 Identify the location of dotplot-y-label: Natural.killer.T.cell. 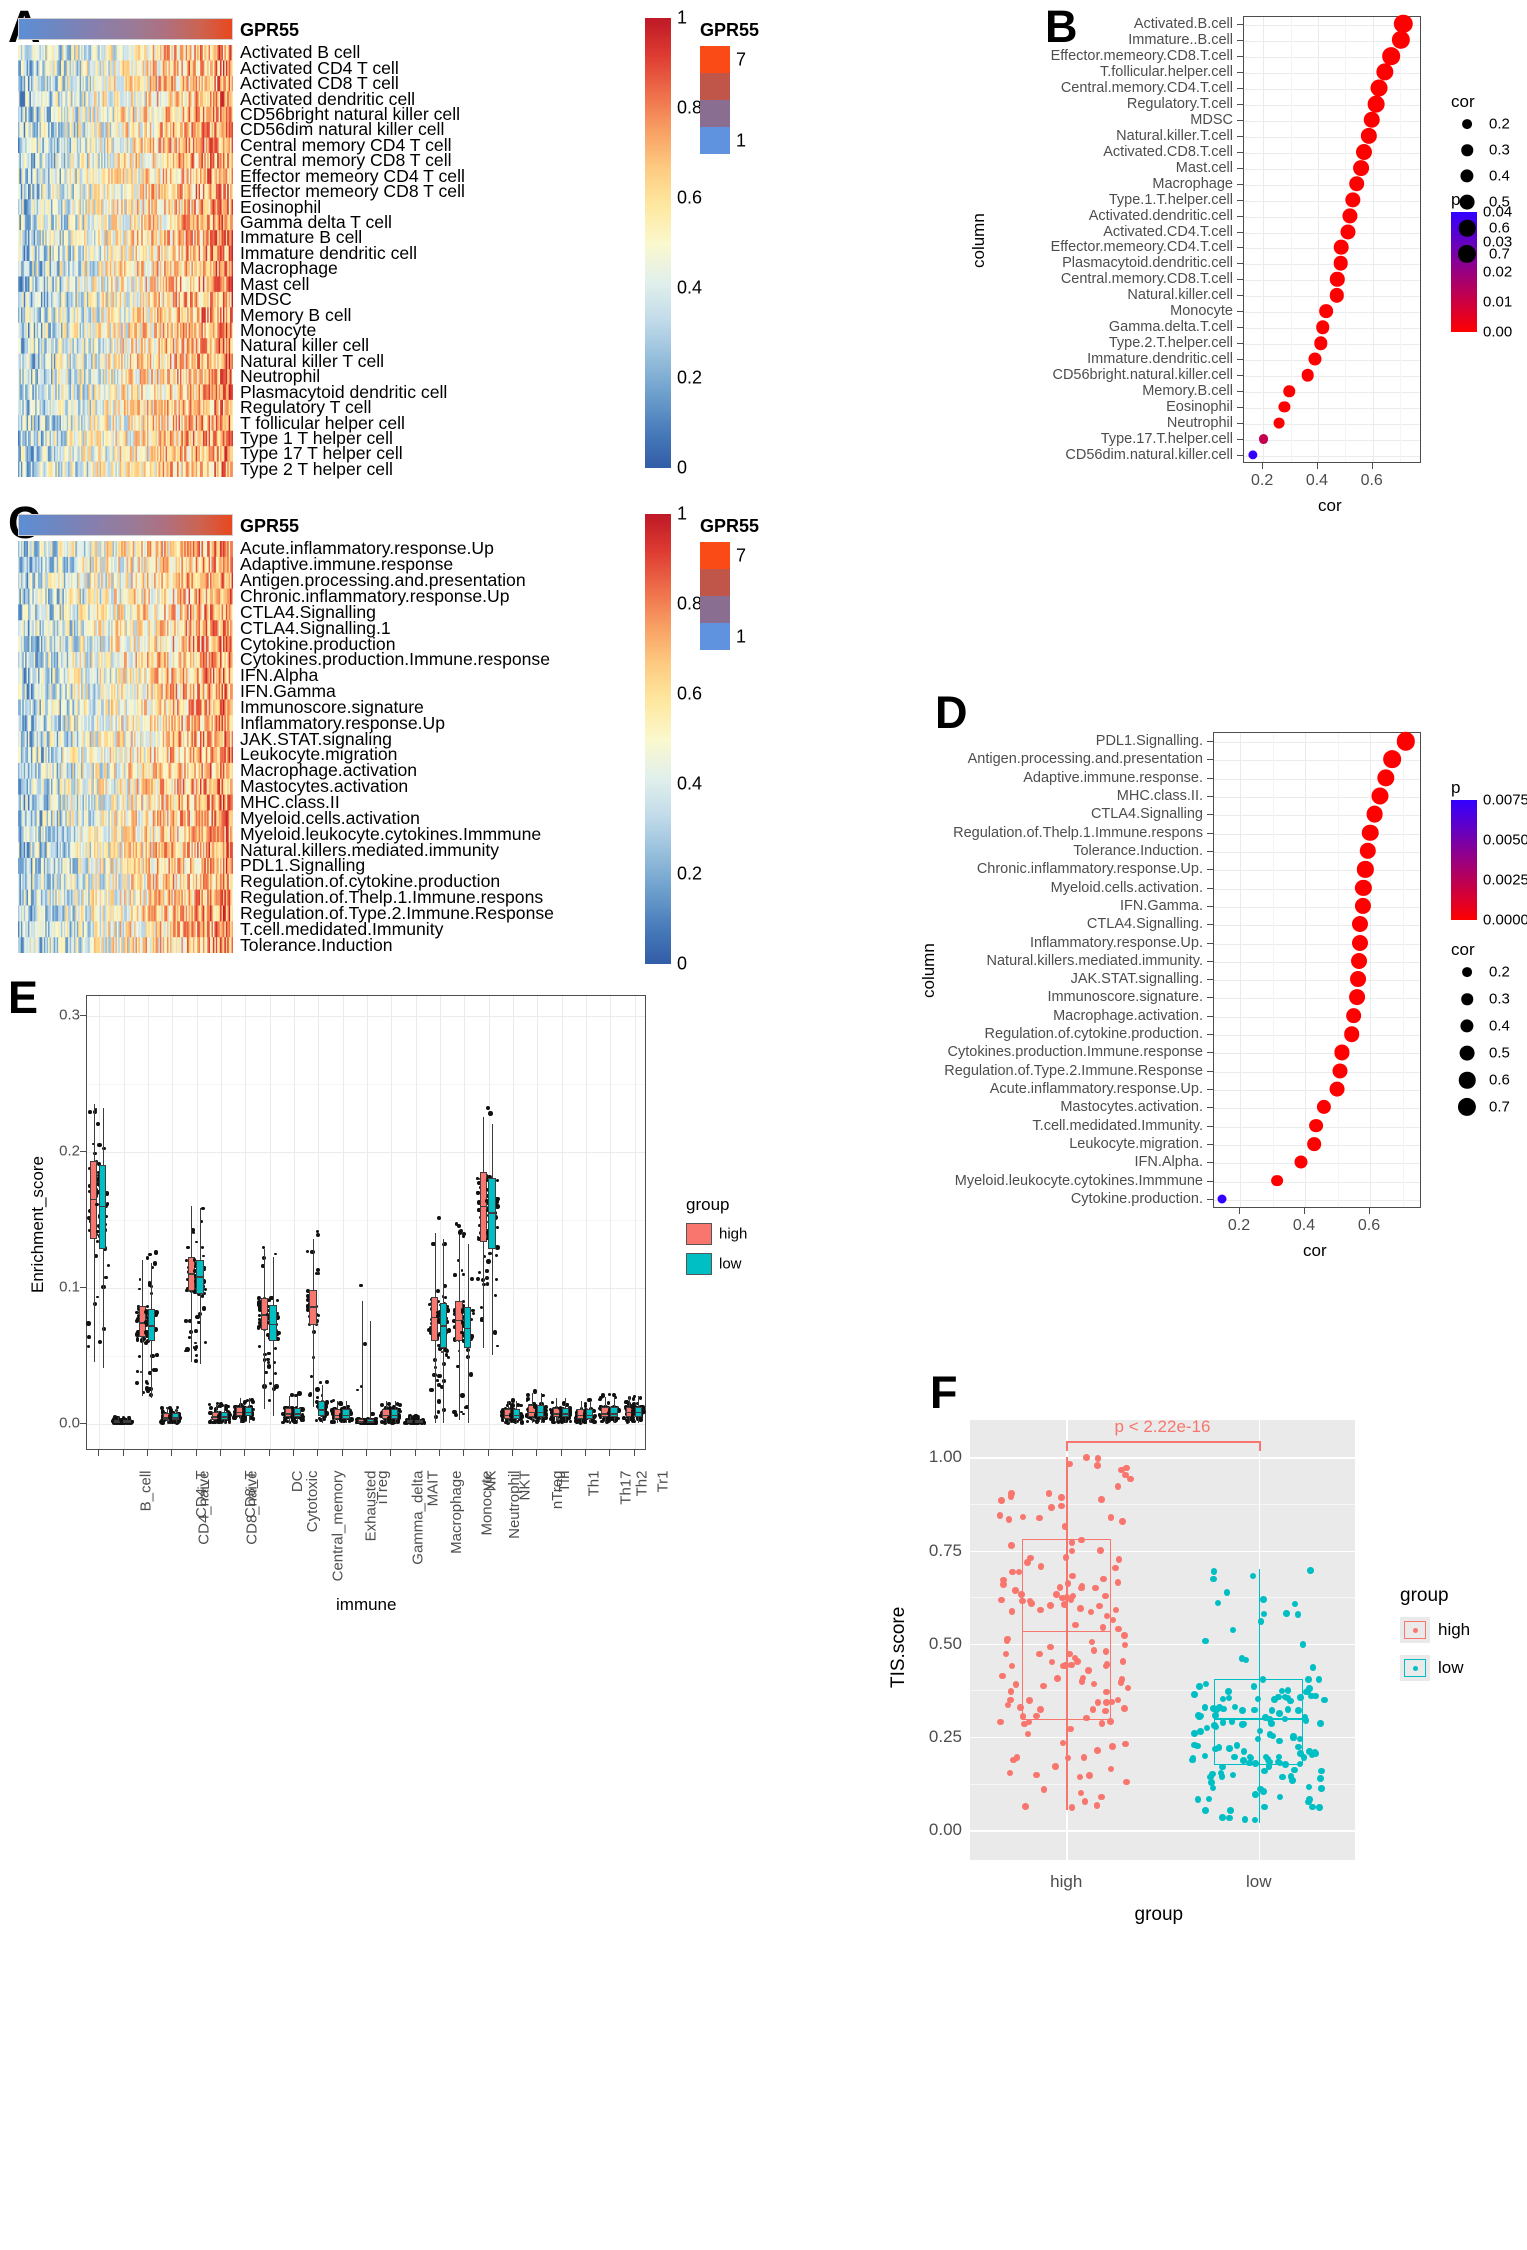
(1174, 135).